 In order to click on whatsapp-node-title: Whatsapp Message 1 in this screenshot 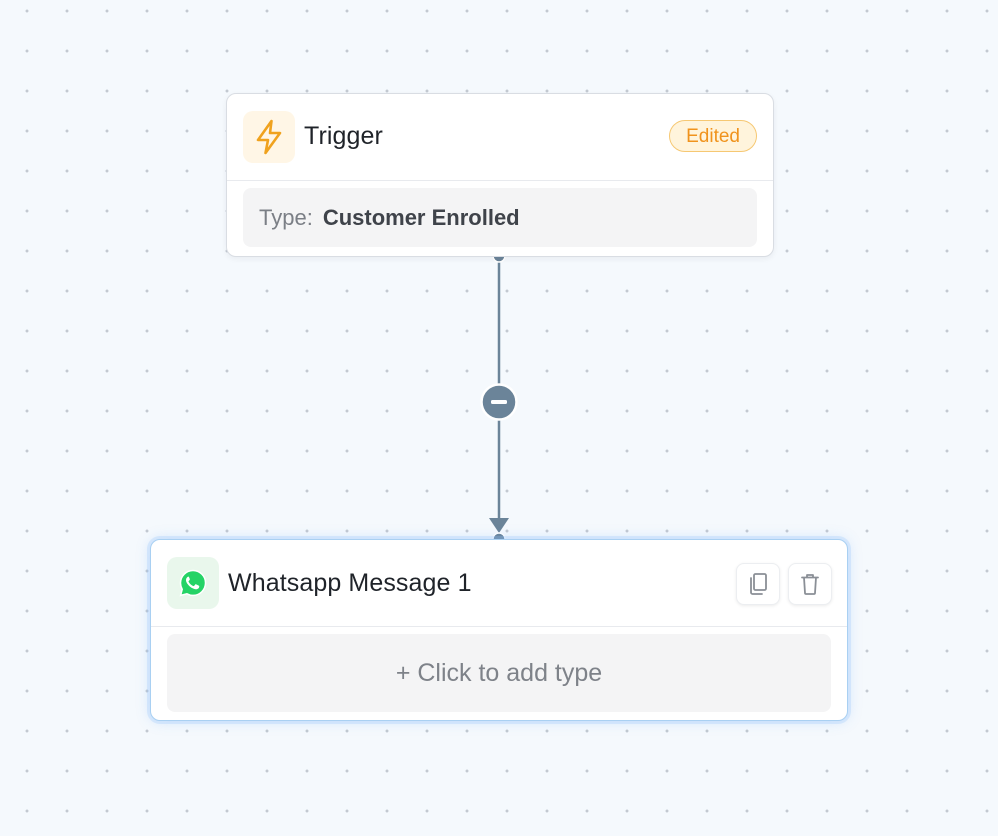, I will do `click(350, 583)`.